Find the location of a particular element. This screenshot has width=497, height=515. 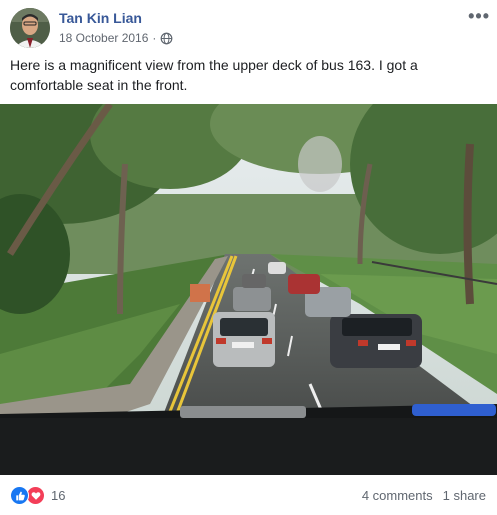

shares-count: 1 share is located at coordinates (464, 495).